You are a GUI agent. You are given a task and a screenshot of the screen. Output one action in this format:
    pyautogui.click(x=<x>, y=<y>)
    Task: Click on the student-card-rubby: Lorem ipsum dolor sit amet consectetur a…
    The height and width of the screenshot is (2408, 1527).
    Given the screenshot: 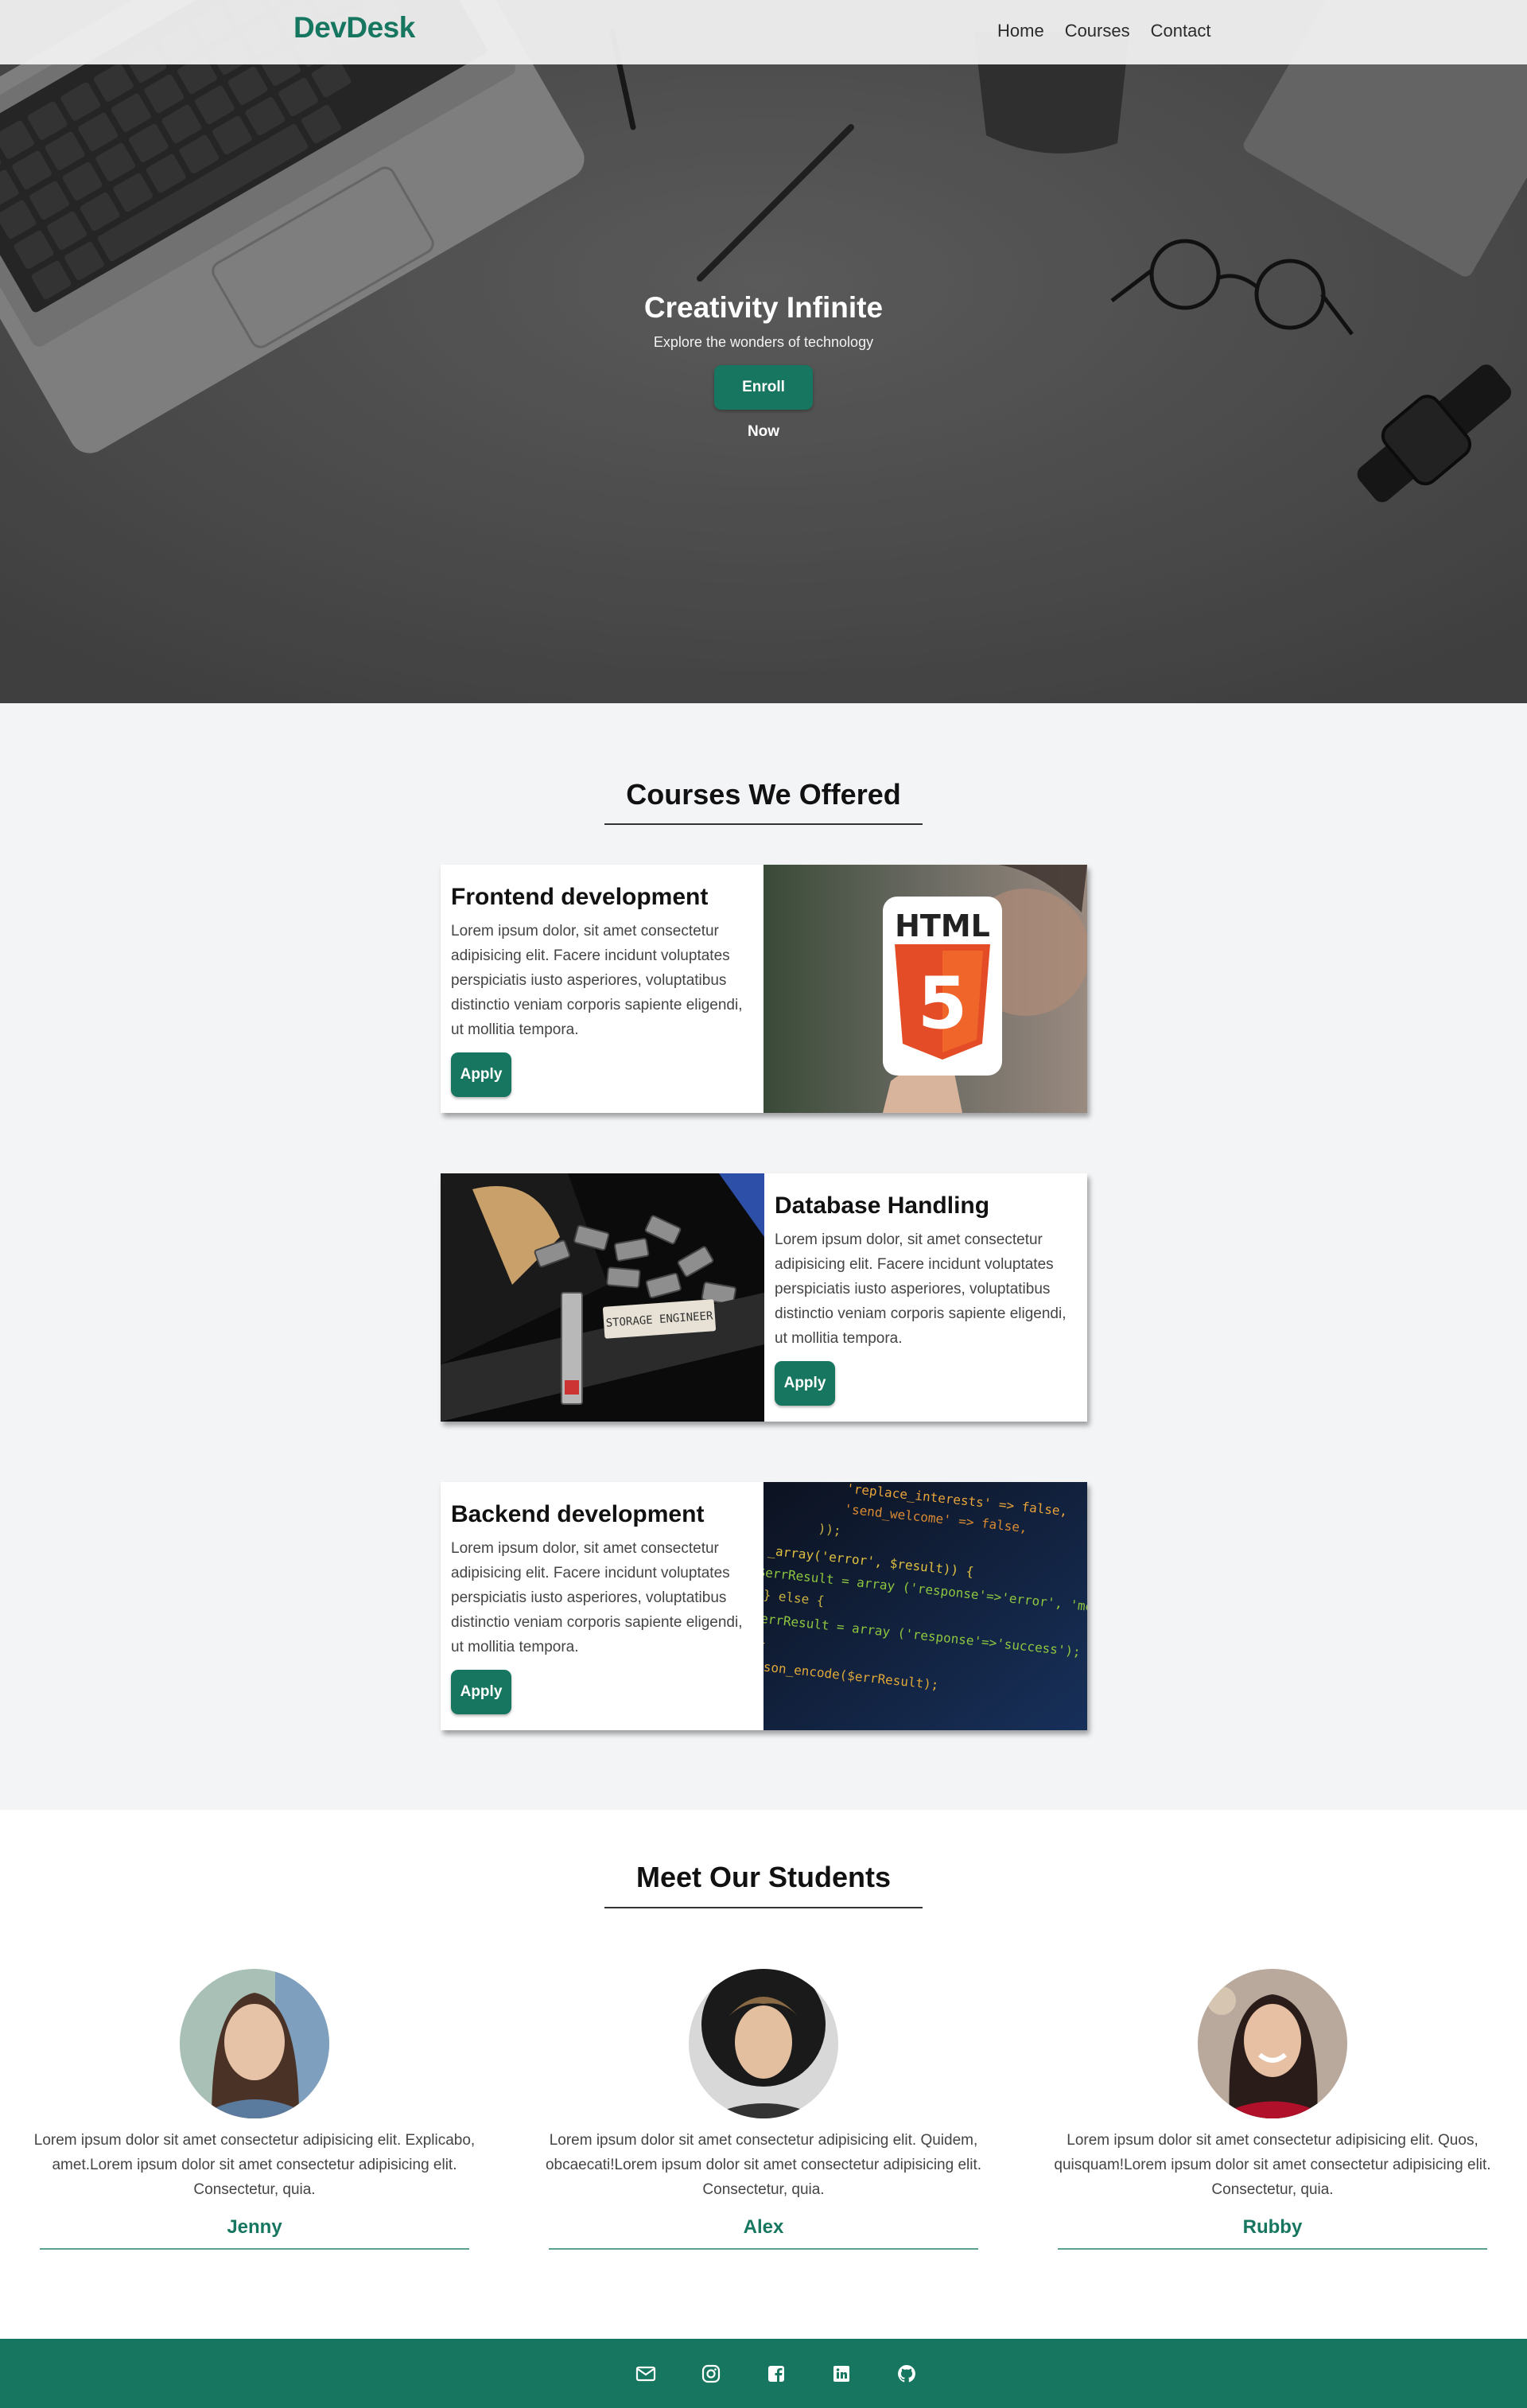 What is the action you would take?
    pyautogui.click(x=1272, y=2109)
    